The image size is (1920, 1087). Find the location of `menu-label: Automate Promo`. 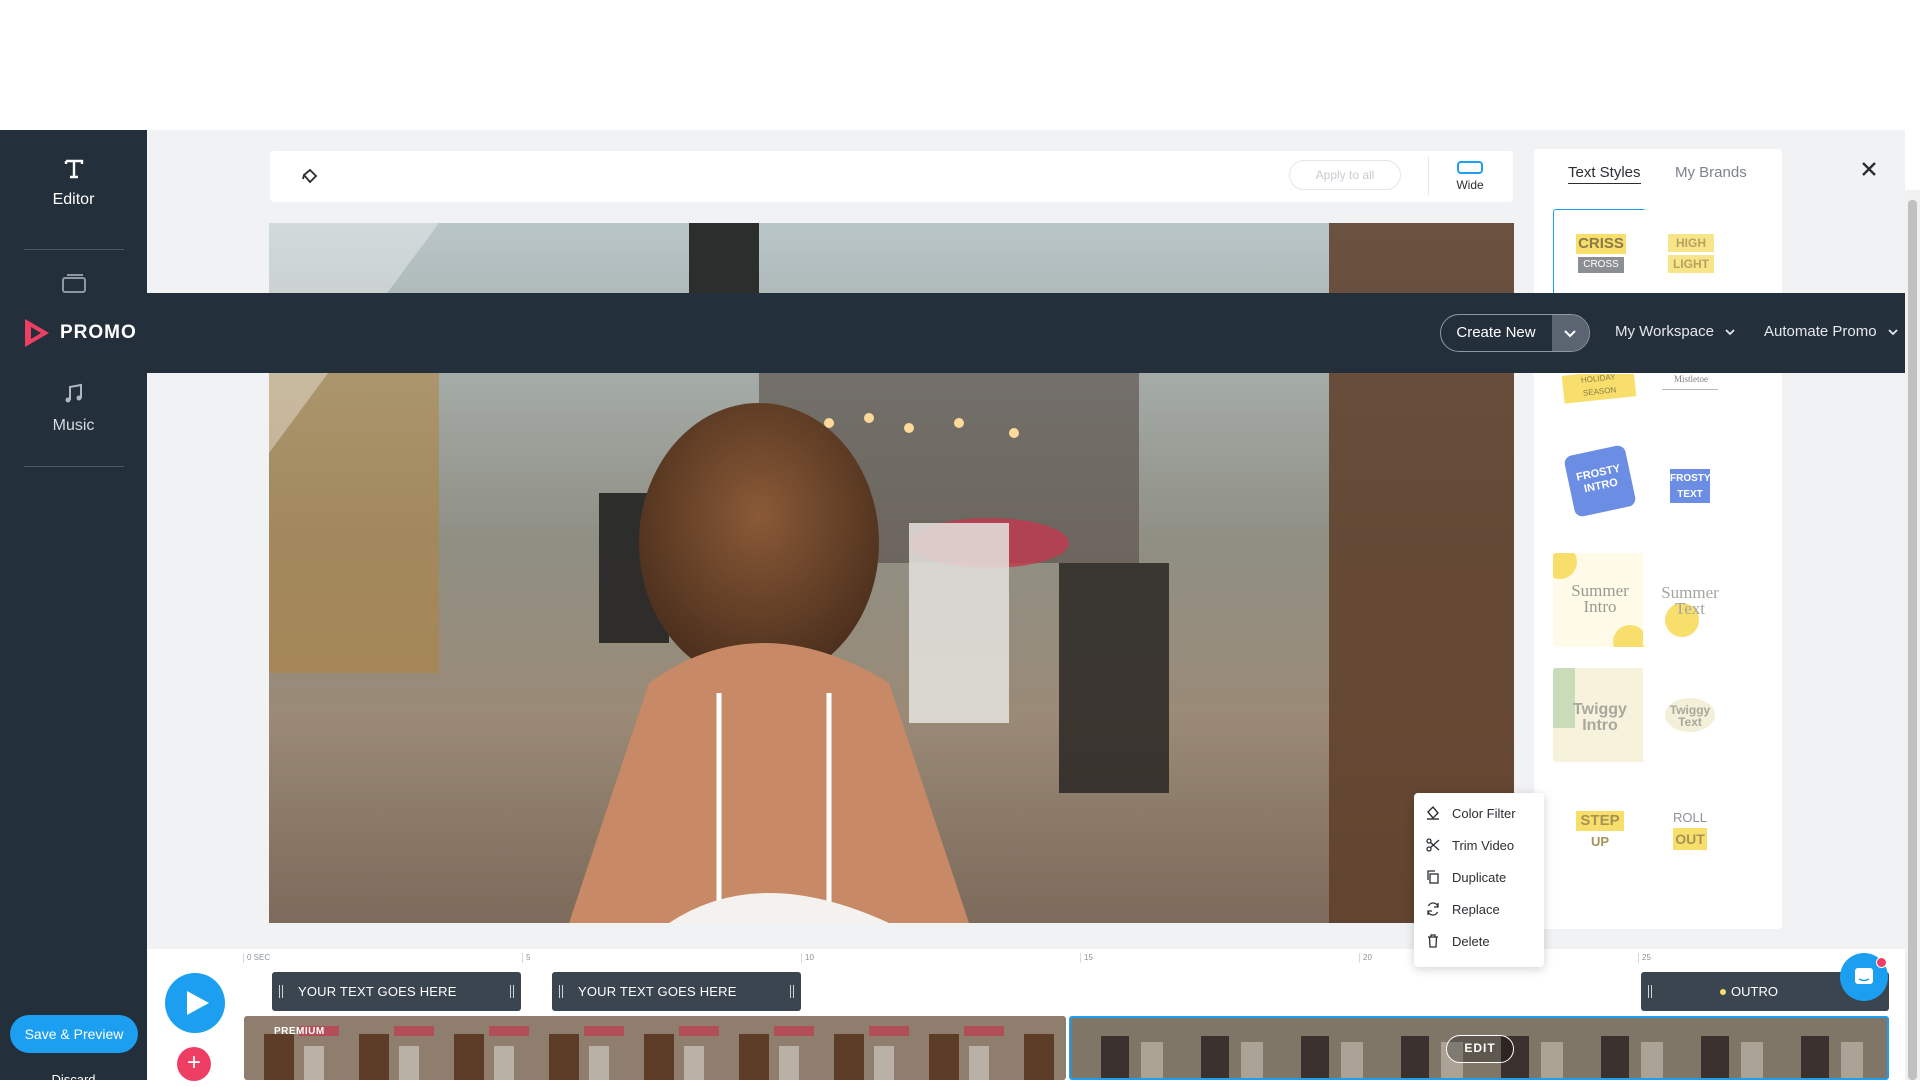

menu-label: Automate Promo is located at coordinates (1820, 331).